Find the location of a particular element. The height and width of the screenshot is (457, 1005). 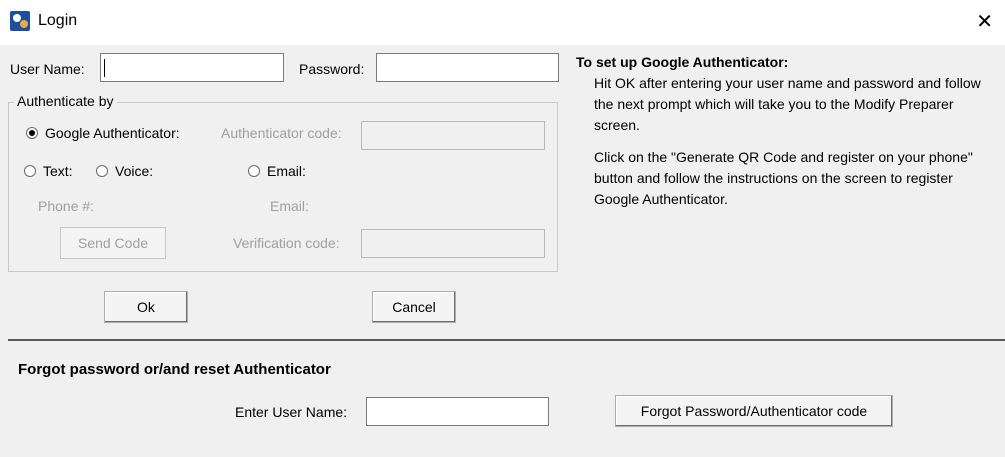

enter-user-name-label: Enter User Name: is located at coordinates (291, 412).